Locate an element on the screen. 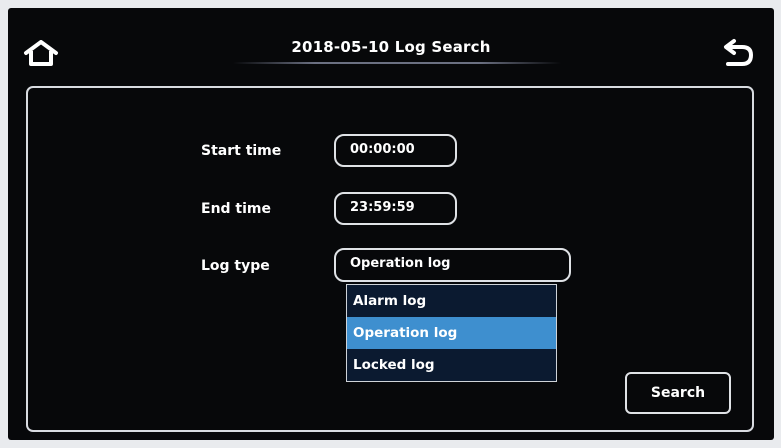 The width and height of the screenshot is (781, 448). back-arrow-icon is located at coordinates (738, 53).